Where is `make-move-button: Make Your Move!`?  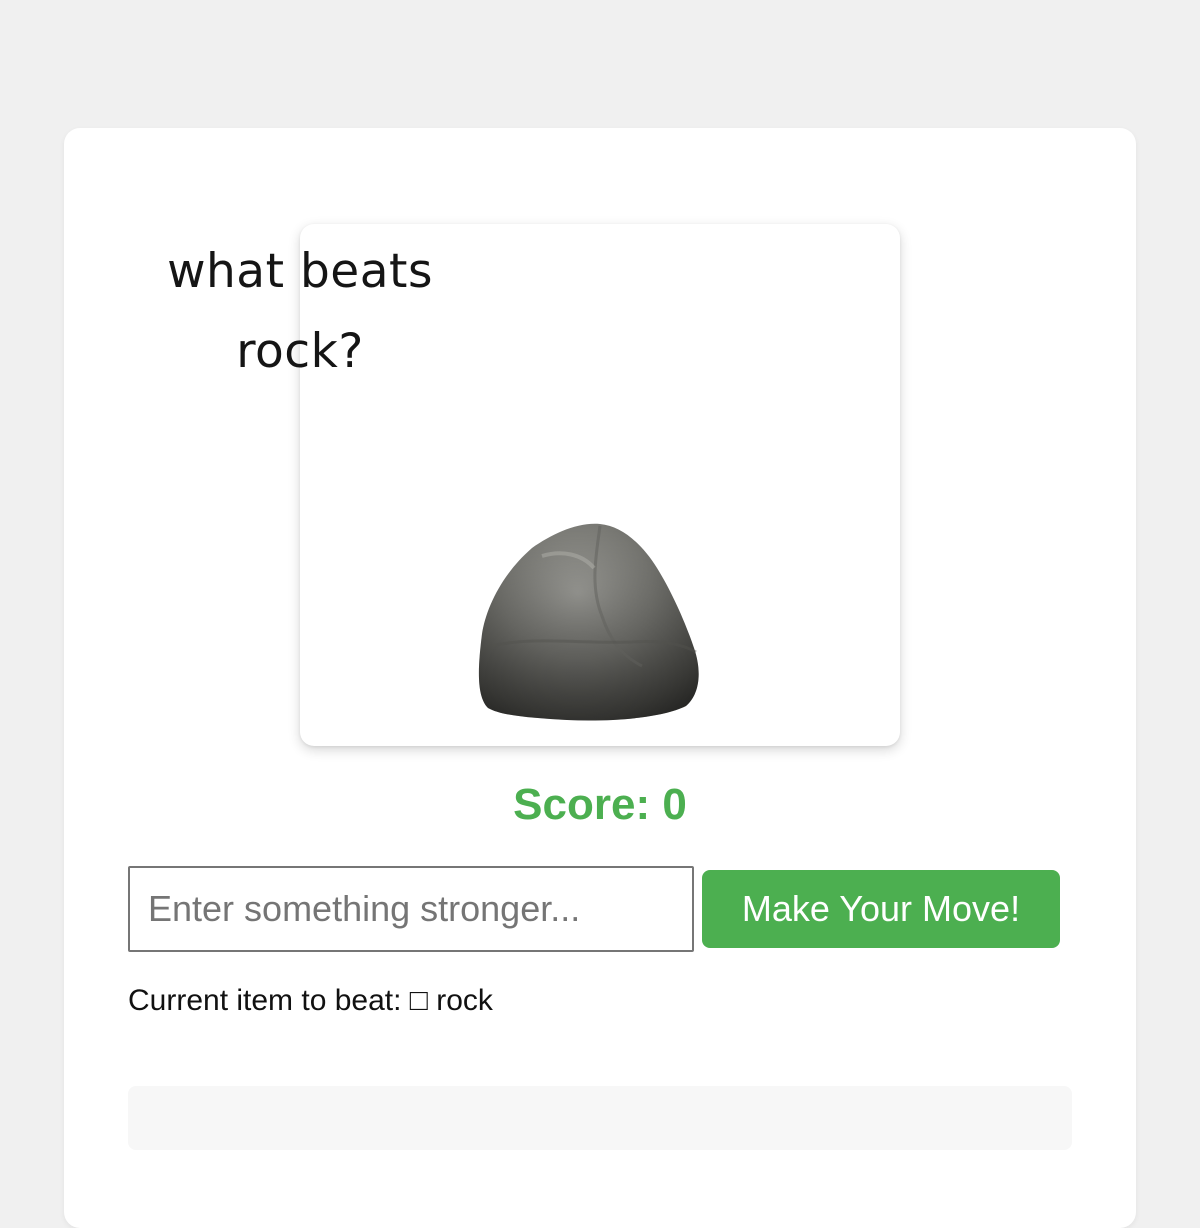
make-move-button: Make Your Move! is located at coordinates (881, 909).